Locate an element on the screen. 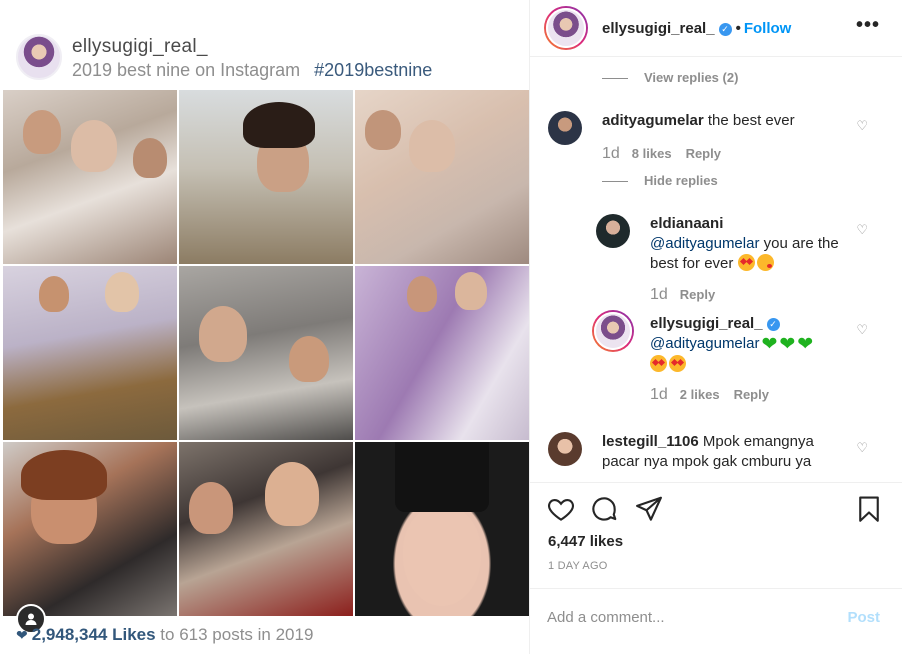 This screenshot has width=902, height=654. image-likes-line: ❤ 2,948,344 Likes to 613 posts in 2019 is located at coordinates (164, 635).